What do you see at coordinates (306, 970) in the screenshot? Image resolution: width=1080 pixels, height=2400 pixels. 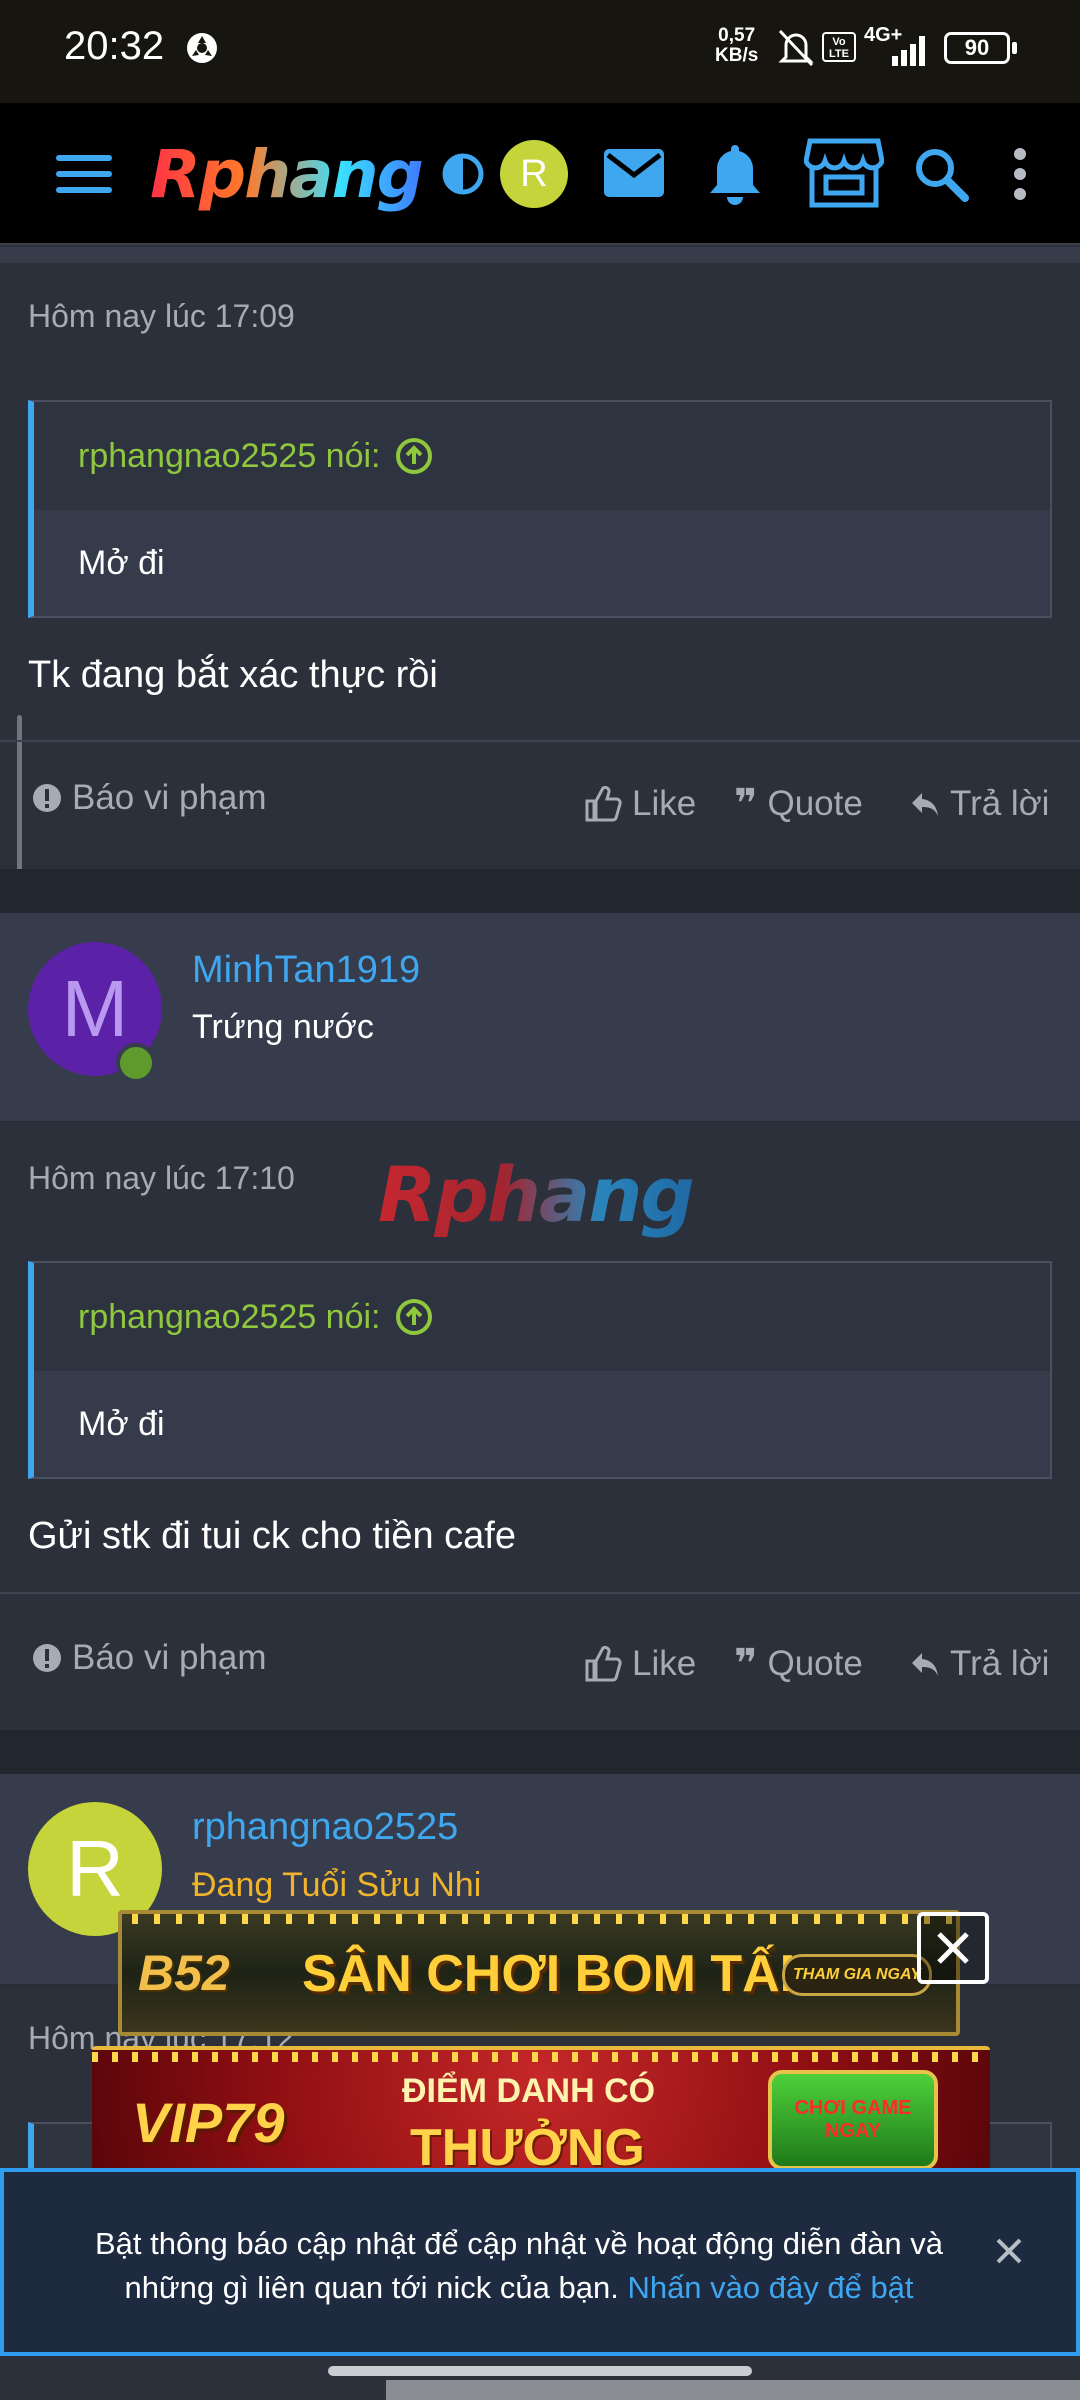 I see `username: MinhTan1919` at bounding box center [306, 970].